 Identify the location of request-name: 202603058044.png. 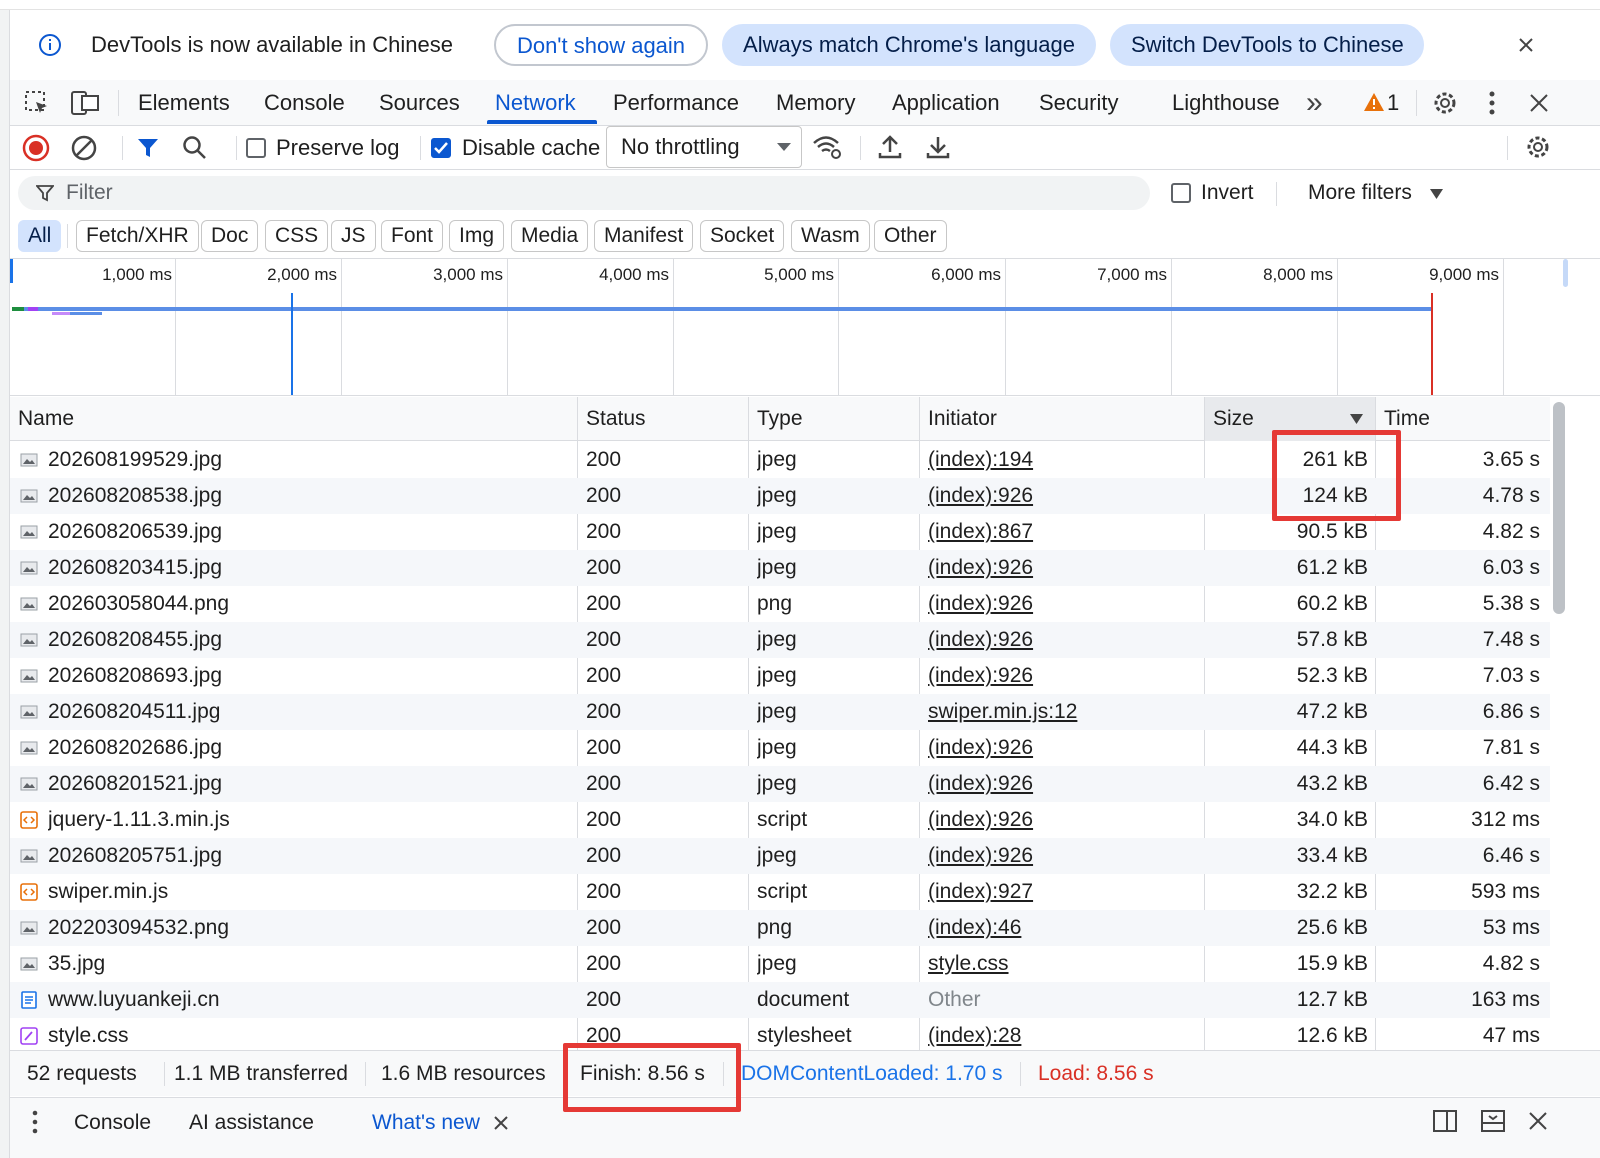
(312, 604).